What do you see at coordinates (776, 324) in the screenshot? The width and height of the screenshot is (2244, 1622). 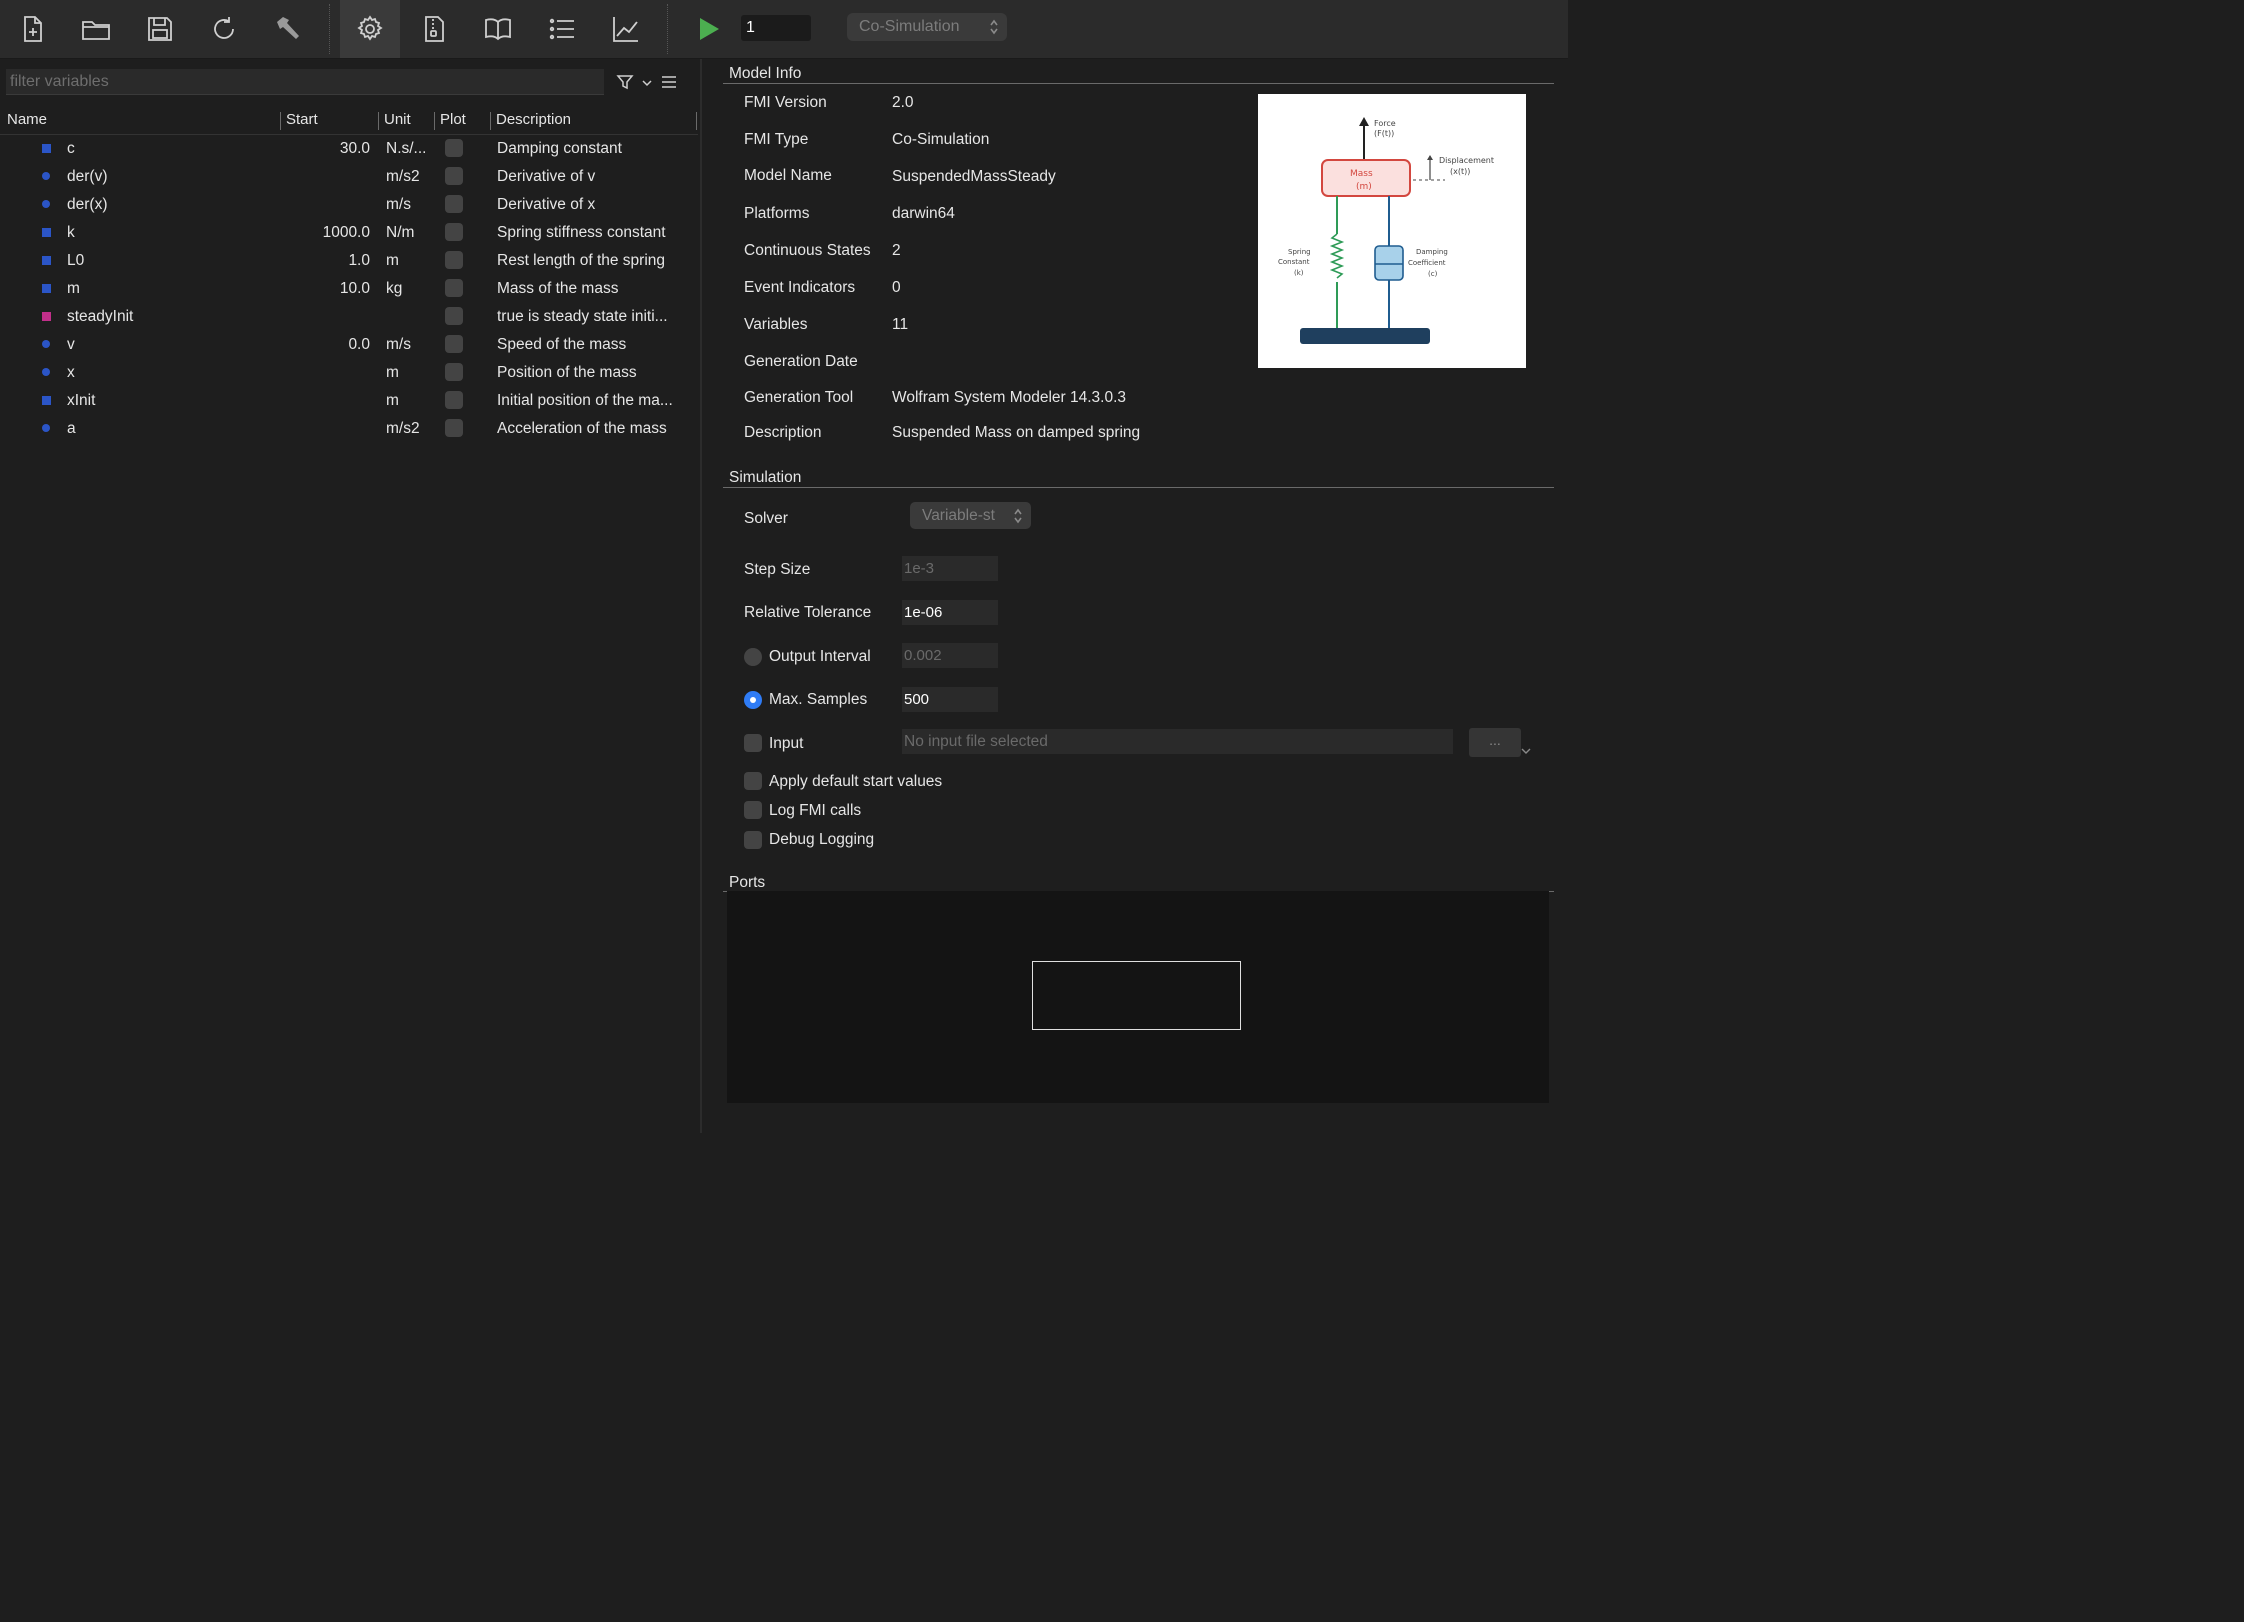 I see `info-label: Variables` at bounding box center [776, 324].